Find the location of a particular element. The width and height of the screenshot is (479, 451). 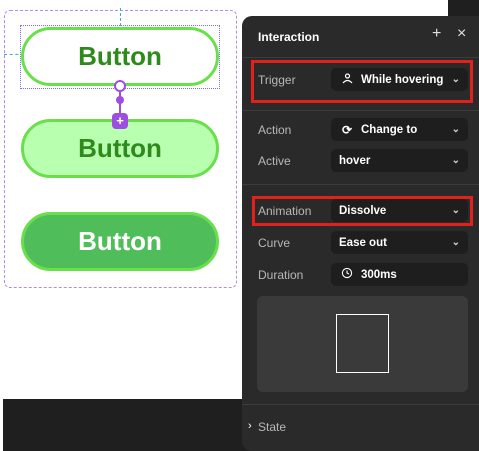

timer-icon is located at coordinates (347, 274).